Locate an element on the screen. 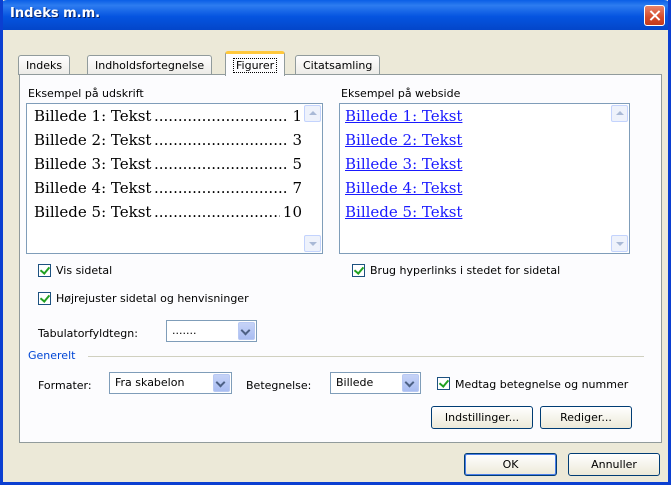  tab-indeks: Indeks is located at coordinates (44, 65).